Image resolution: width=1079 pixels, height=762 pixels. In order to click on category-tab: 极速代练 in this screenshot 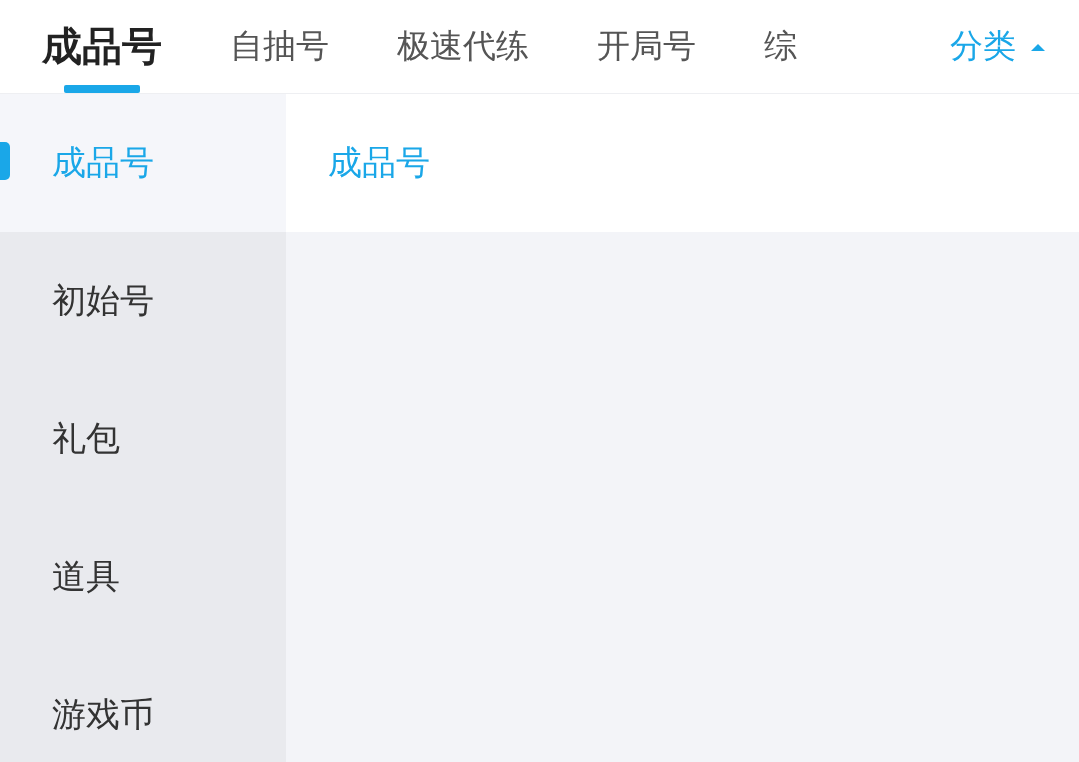, I will do `click(463, 46)`.